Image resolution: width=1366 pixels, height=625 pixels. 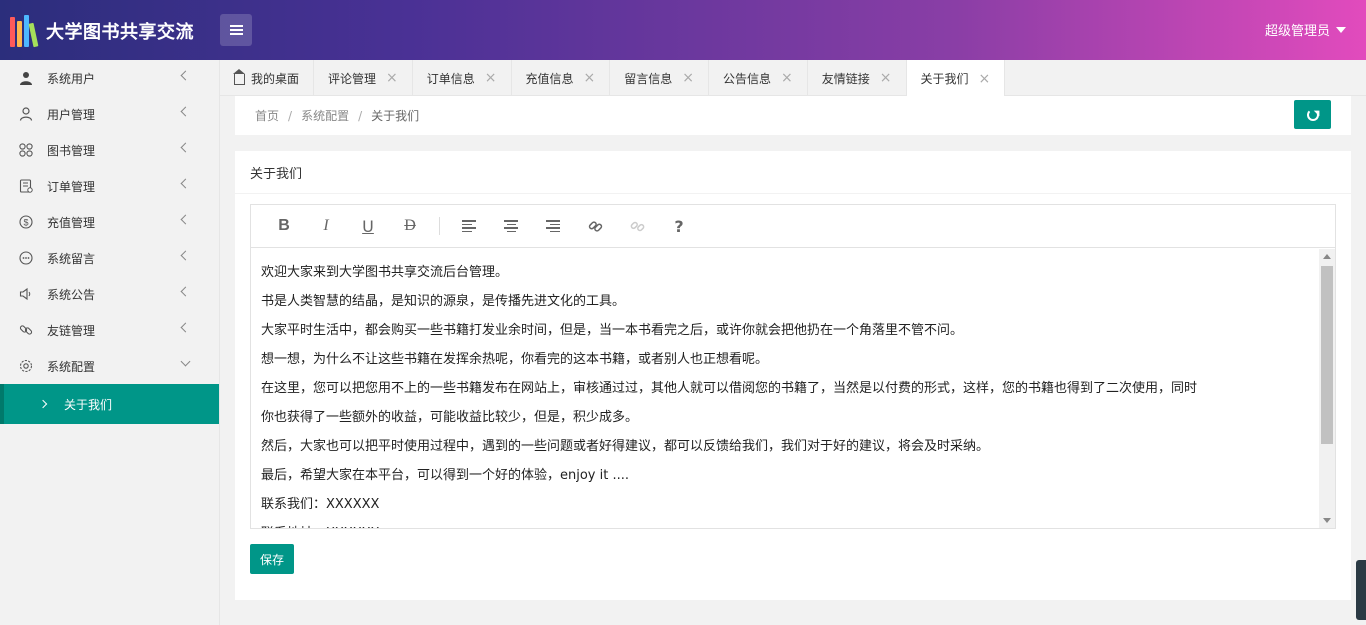 What do you see at coordinates (284, 226) in the screenshot?
I see `bold-button: B` at bounding box center [284, 226].